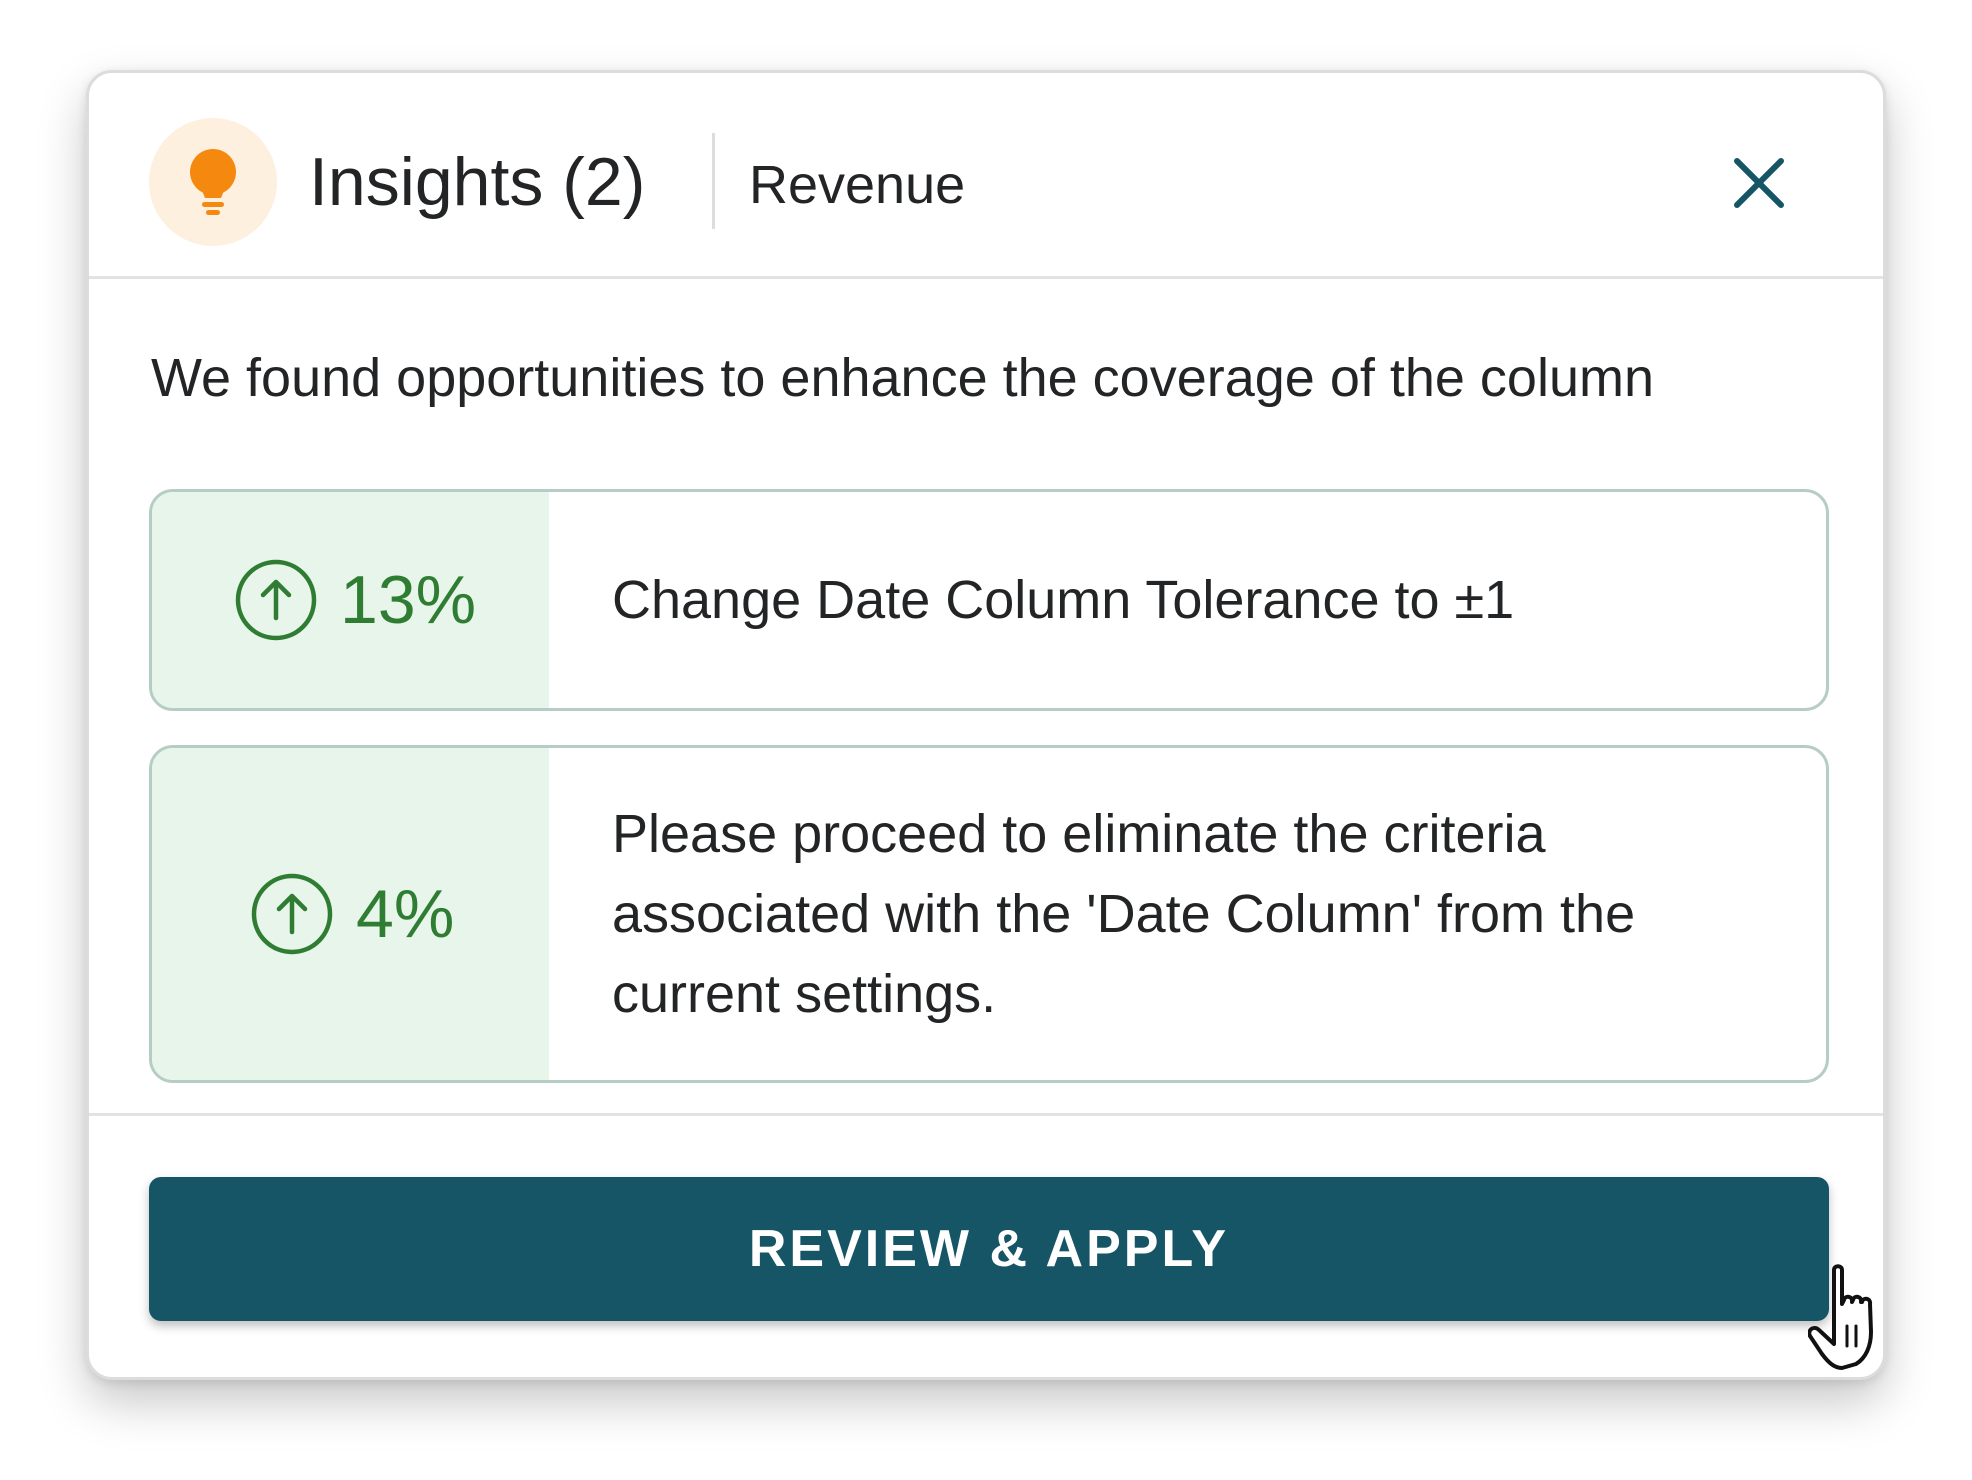  What do you see at coordinates (405, 914) in the screenshot?
I see `insight-percentage: 4%` at bounding box center [405, 914].